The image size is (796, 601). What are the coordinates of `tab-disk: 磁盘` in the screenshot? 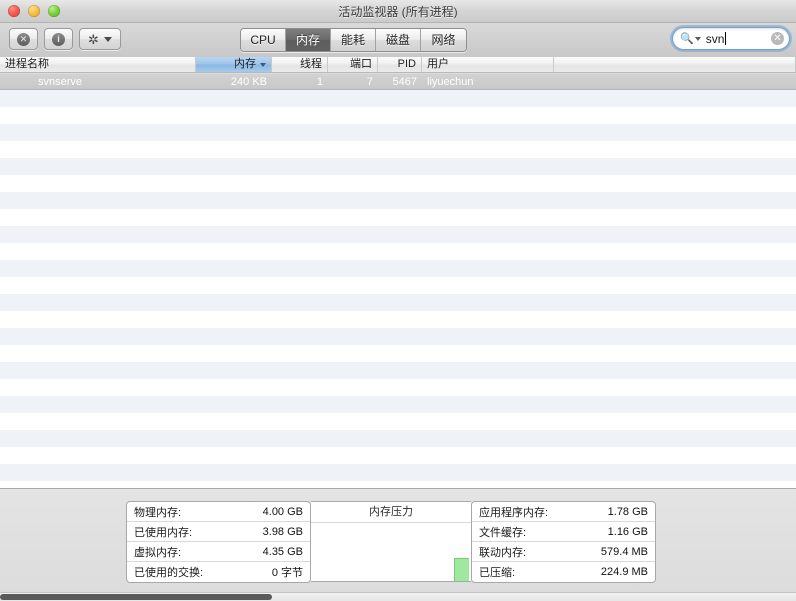 It's located at (398, 40).